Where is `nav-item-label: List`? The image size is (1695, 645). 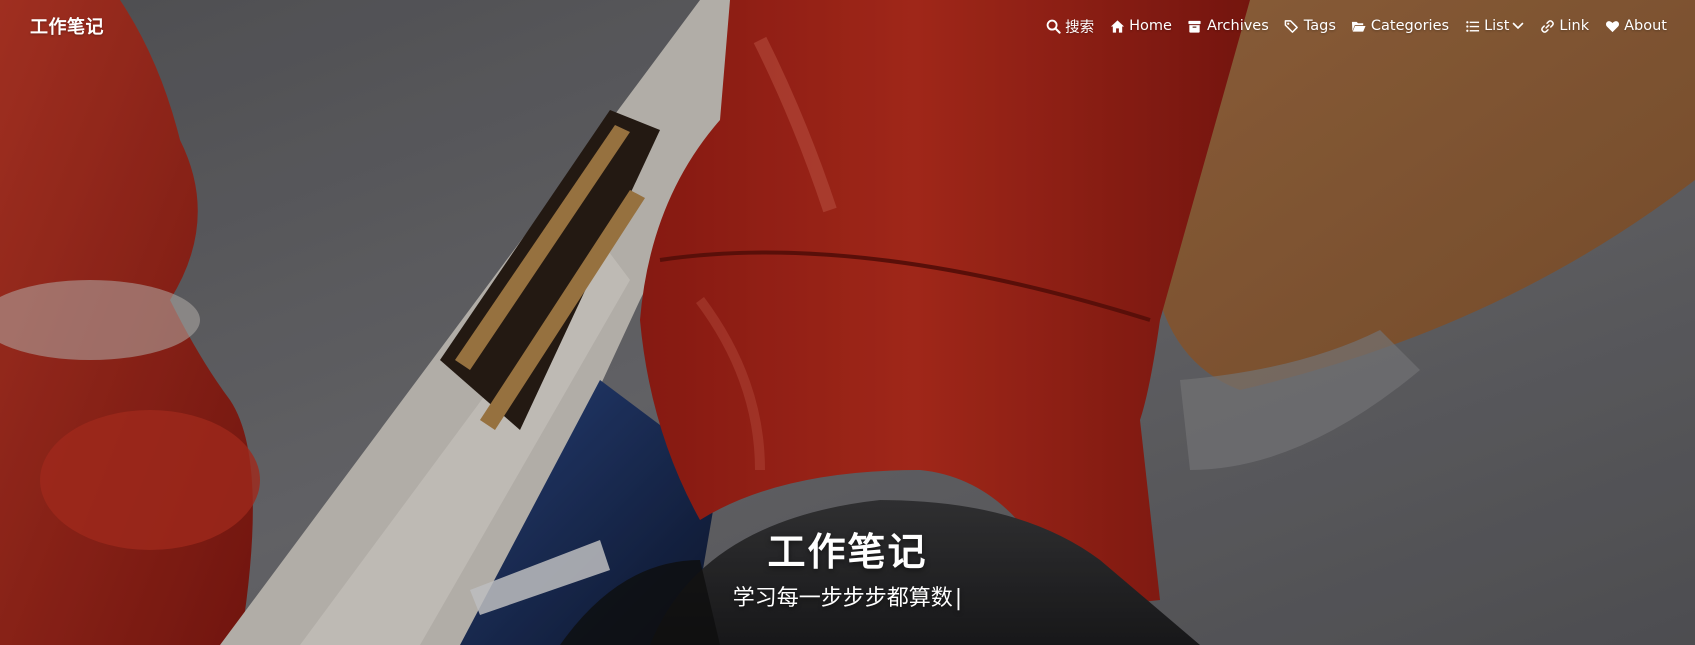 nav-item-label: List is located at coordinates (1497, 26).